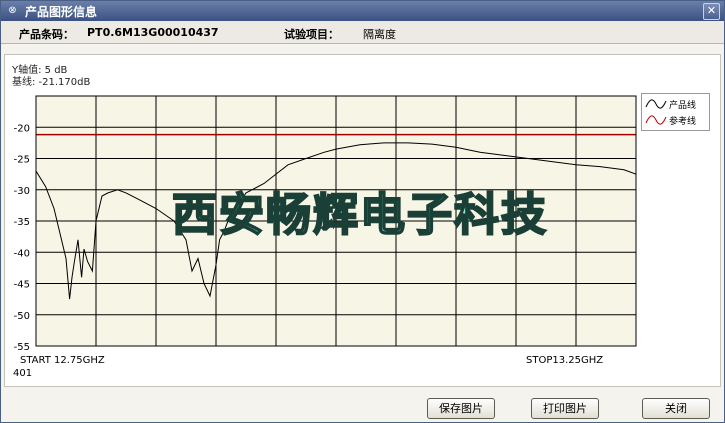  I want to click on y-tick-label: -20, so click(22, 128).